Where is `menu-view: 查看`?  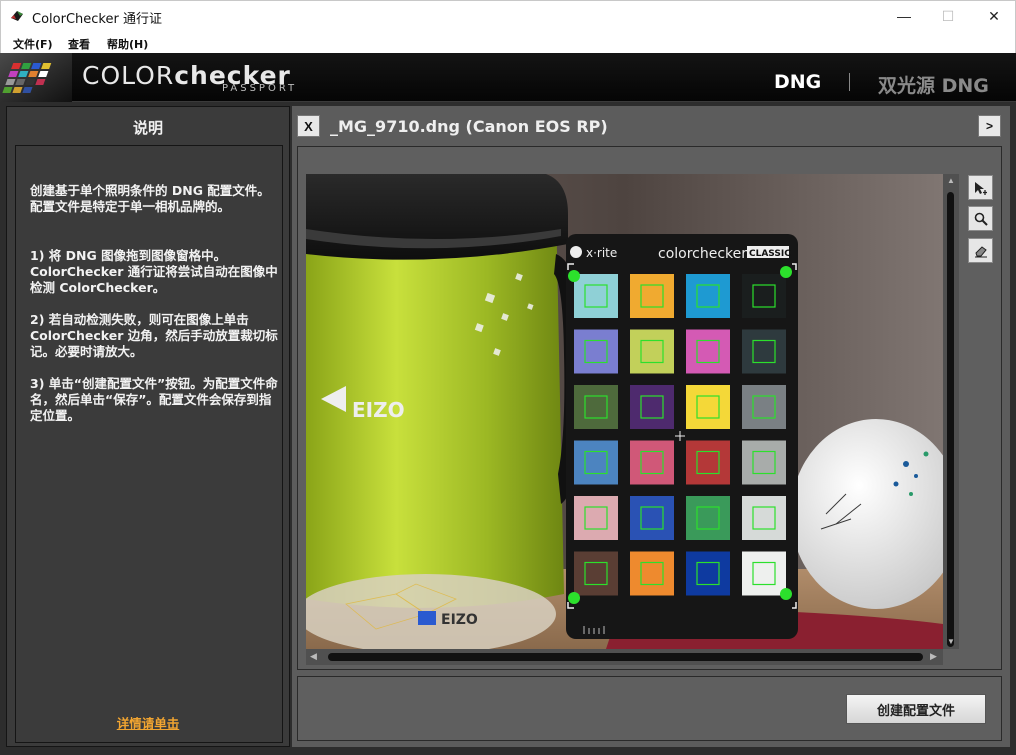
menu-view: 查看 is located at coordinates (79, 44).